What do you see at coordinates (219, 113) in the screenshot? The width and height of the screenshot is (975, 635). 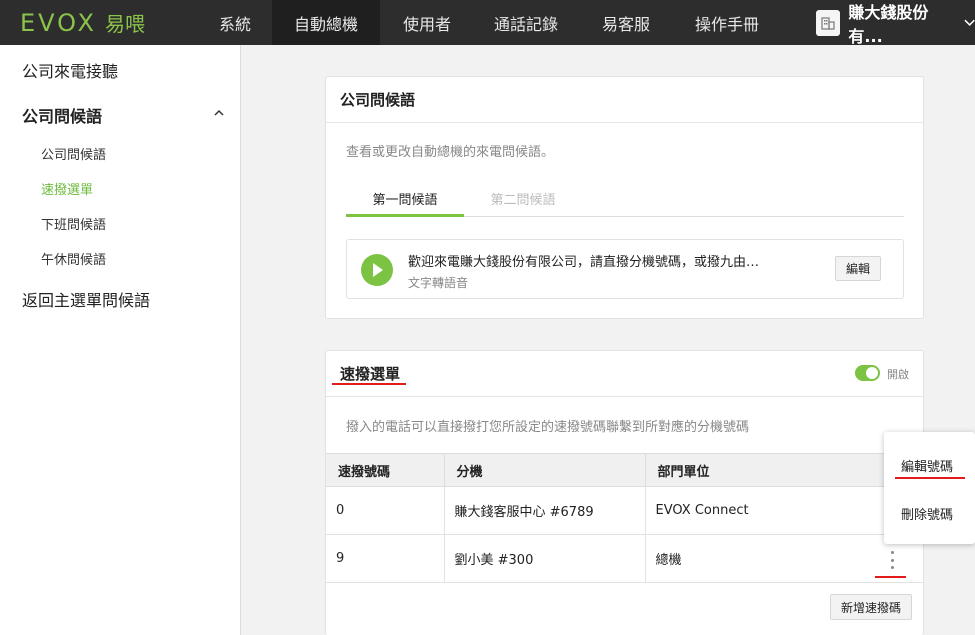 I see `chevron-up-icon` at bounding box center [219, 113].